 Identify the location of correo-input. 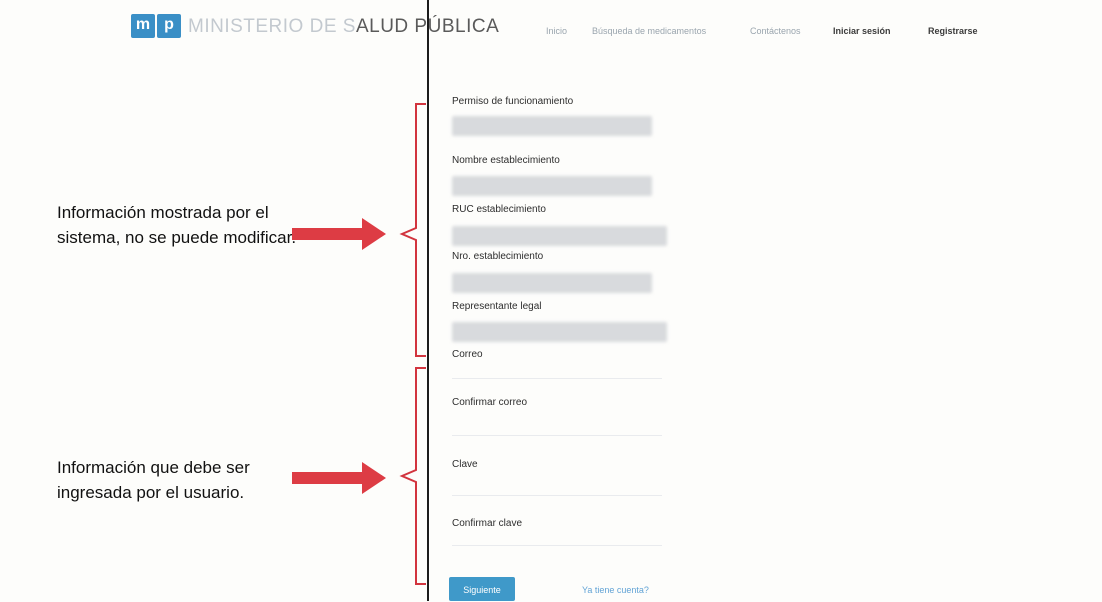
(557, 378).